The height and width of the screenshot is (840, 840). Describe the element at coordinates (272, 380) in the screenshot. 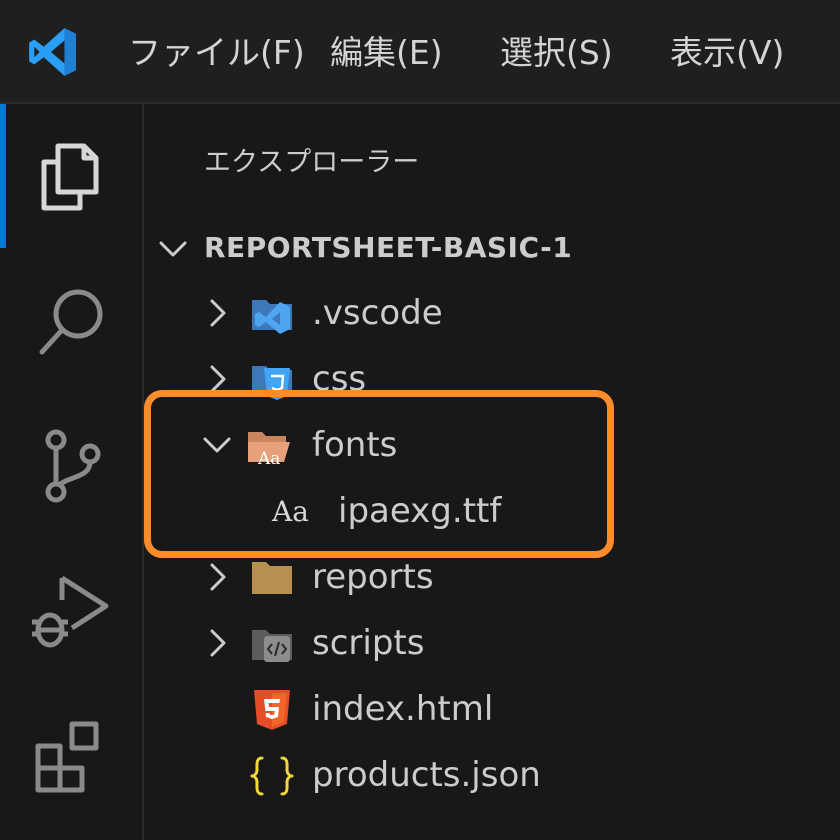

I see `css-folder-icon` at that location.